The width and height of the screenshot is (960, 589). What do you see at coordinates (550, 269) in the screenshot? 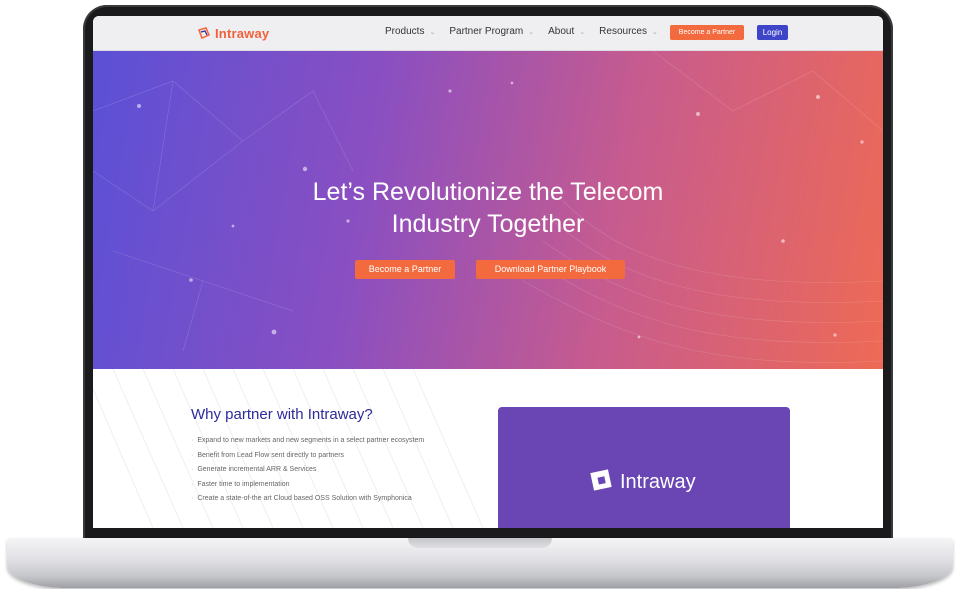
I see `download-playbook-button: Download Partner Playbook` at bounding box center [550, 269].